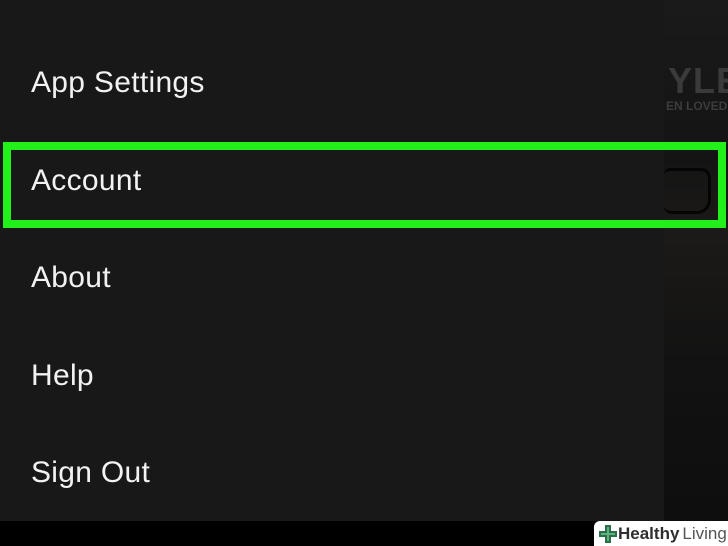 This screenshot has width=728, height=546. Describe the element at coordinates (697, 106) in the screenshot. I see `poster-subtitle: EN LOVED` at that location.